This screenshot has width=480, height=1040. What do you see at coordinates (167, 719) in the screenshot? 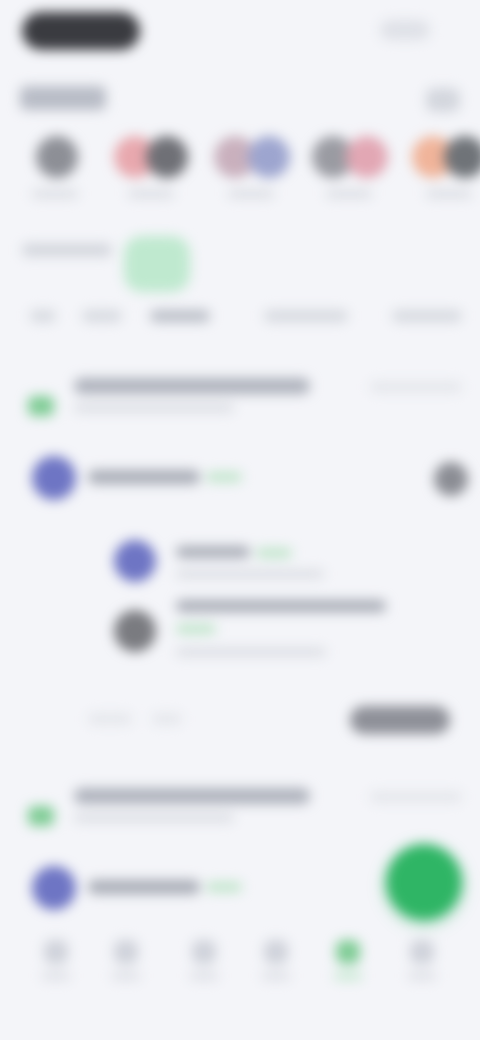
I see `reply-action` at bounding box center [167, 719].